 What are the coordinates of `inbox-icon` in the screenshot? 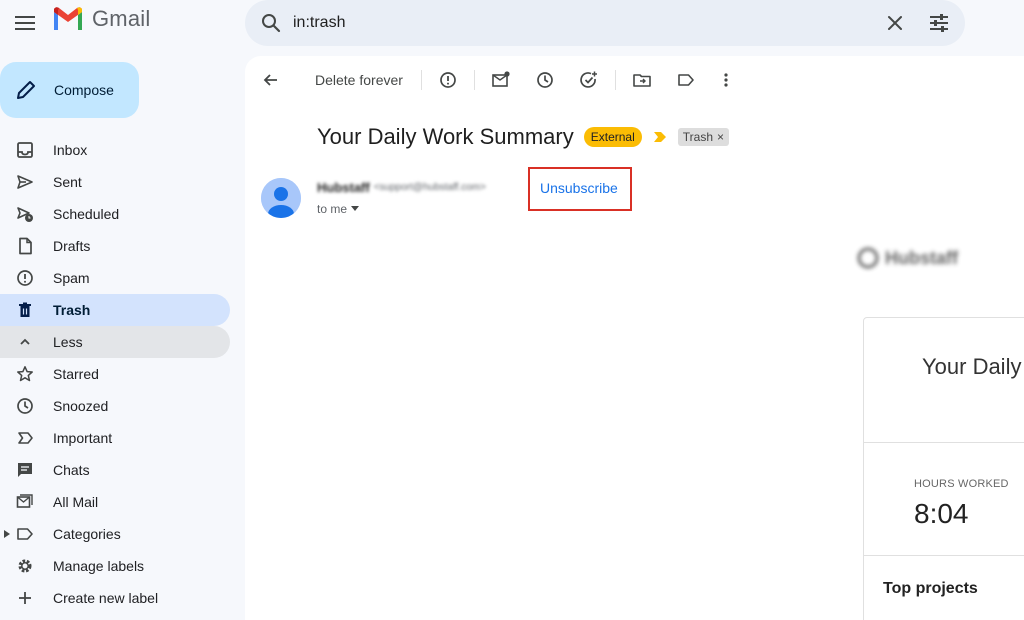 It's located at (25, 150).